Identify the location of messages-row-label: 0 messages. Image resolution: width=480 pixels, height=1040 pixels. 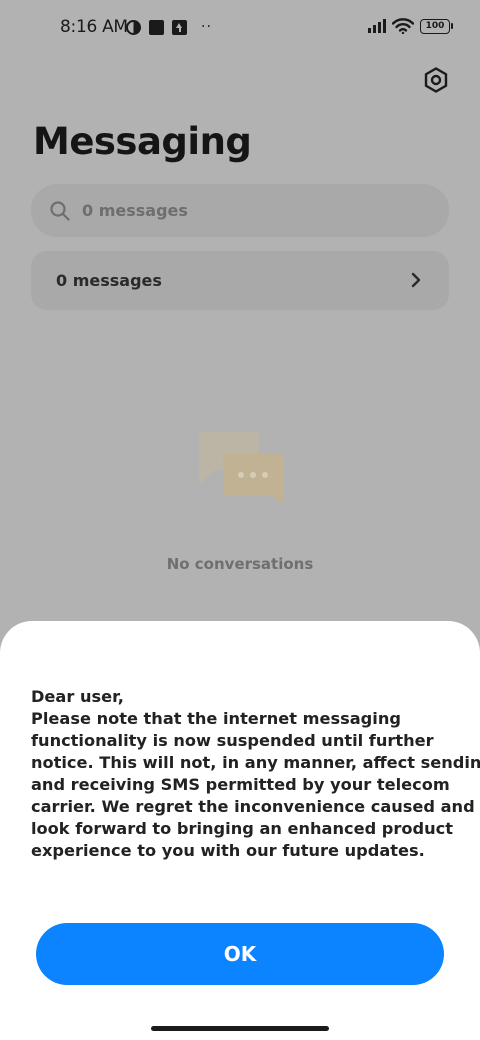
(109, 280).